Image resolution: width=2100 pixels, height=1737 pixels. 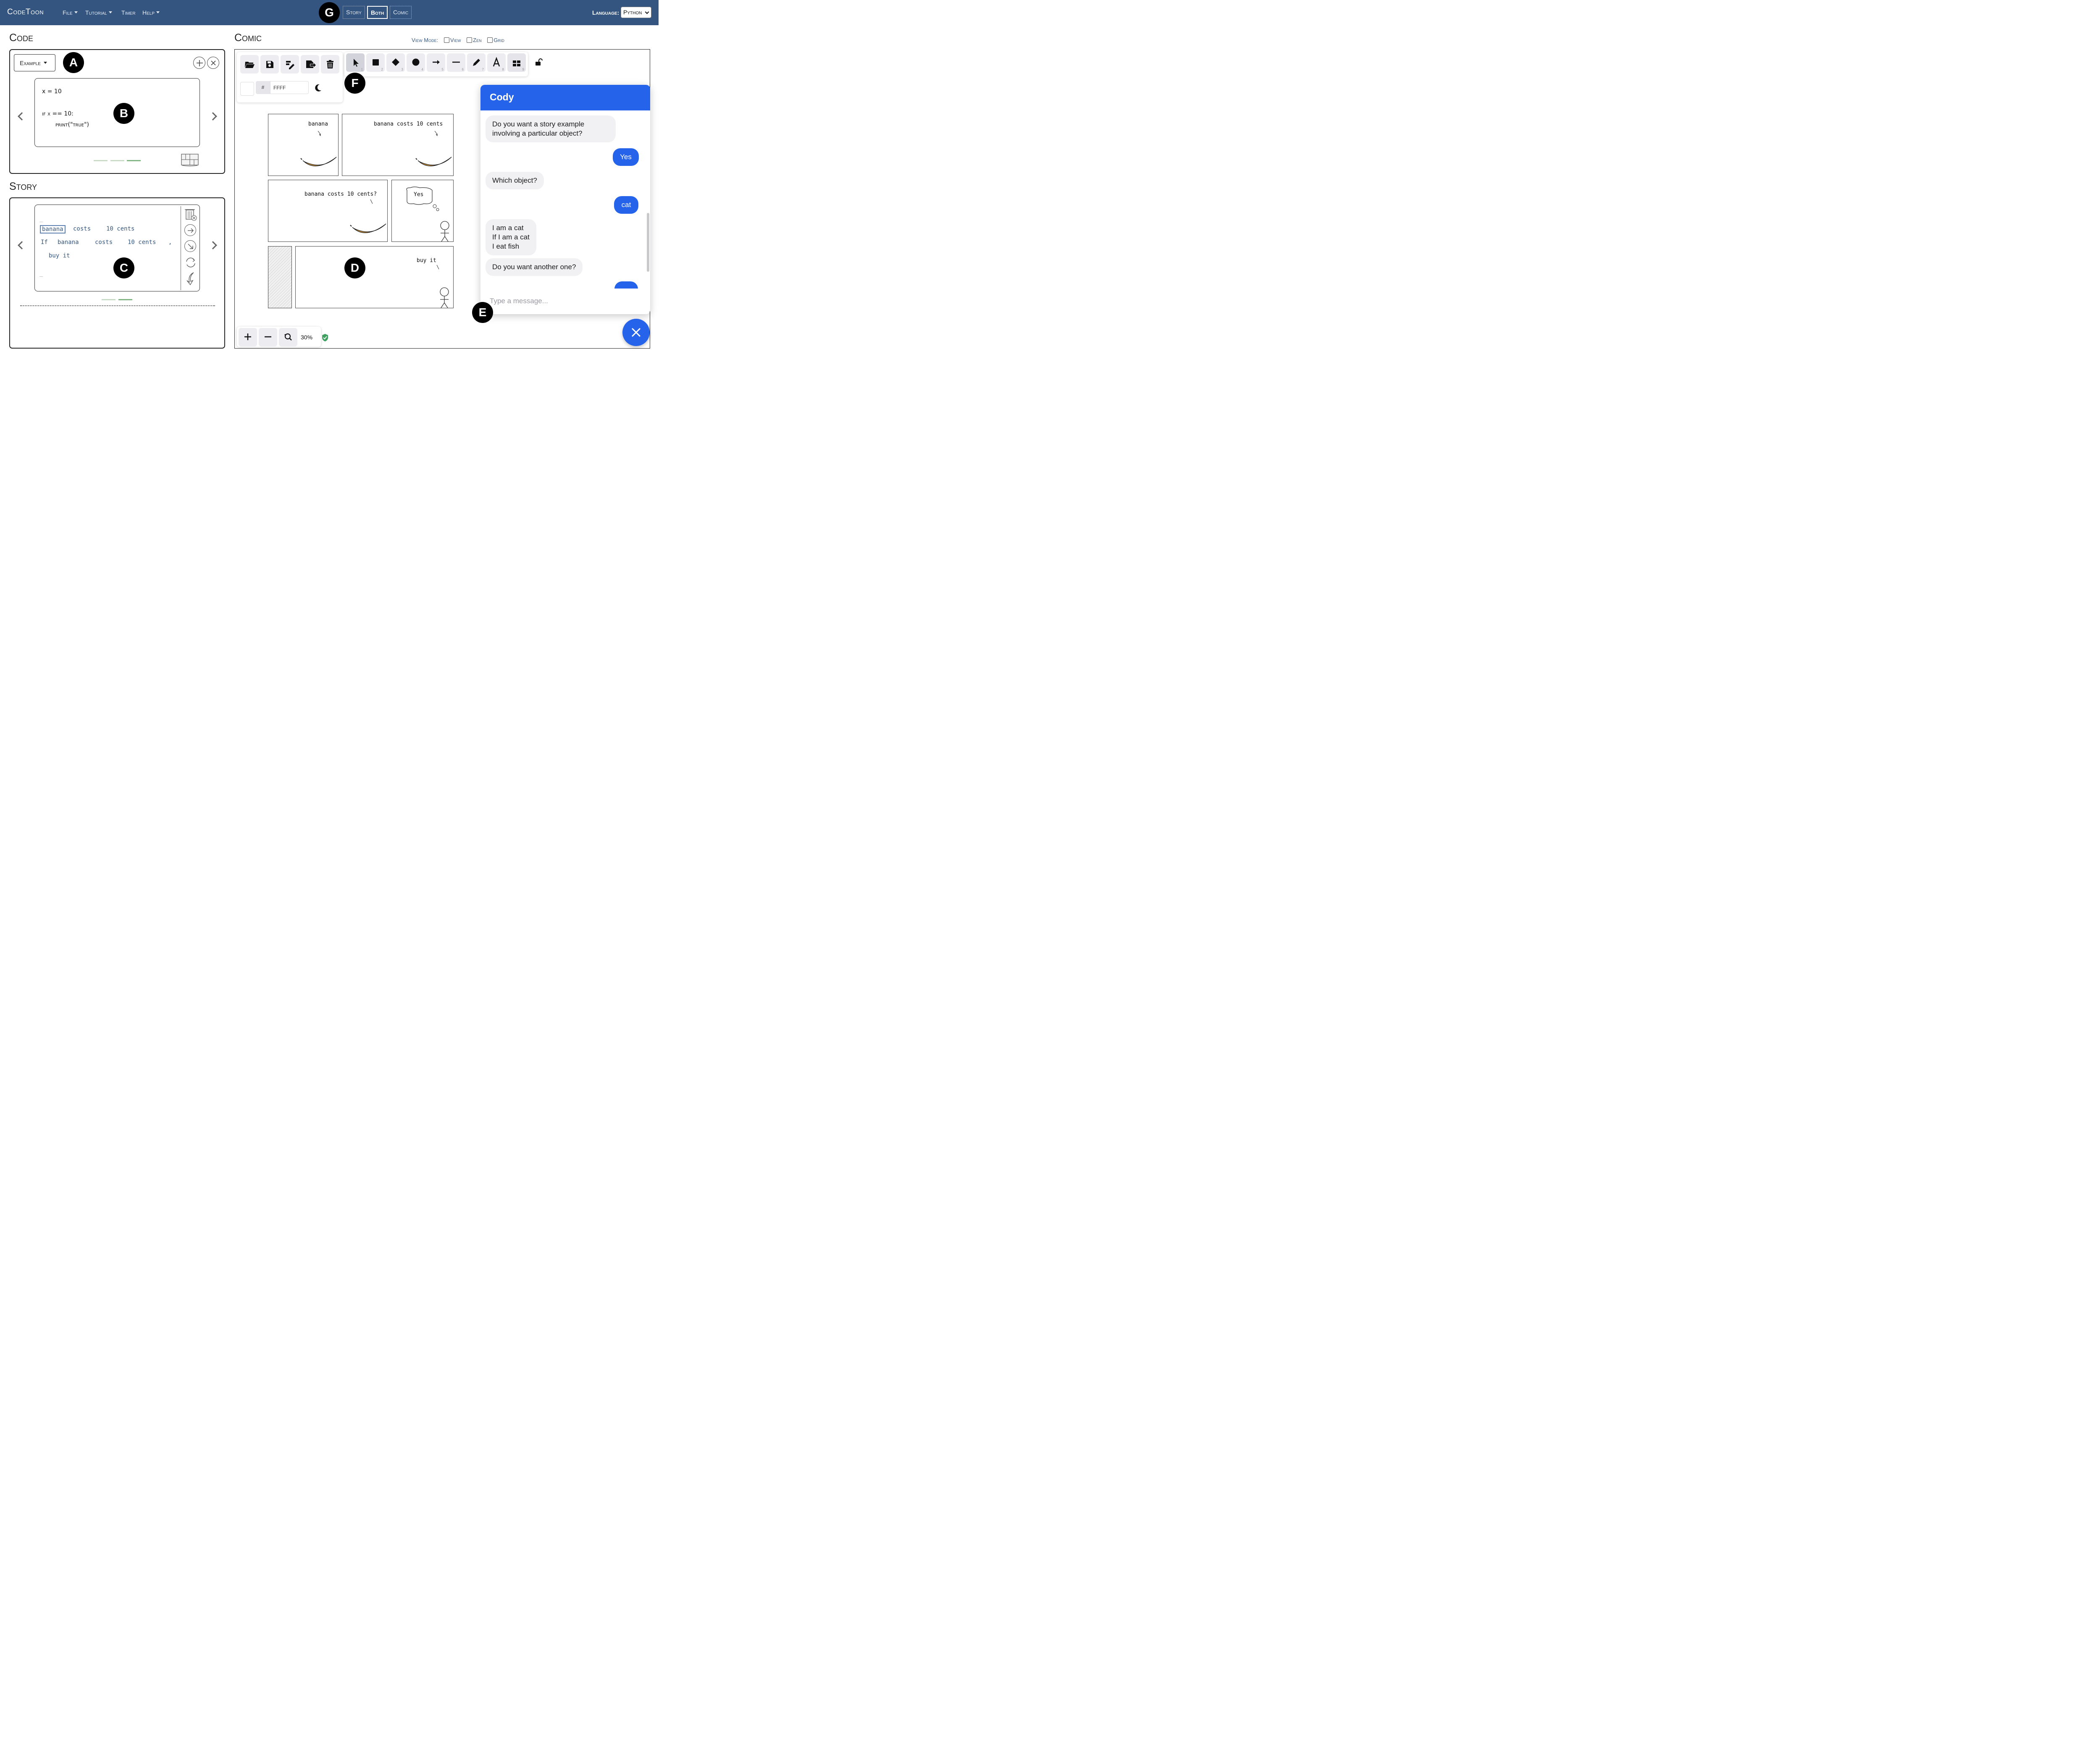 What do you see at coordinates (395, 62) in the screenshot?
I see `diamond-tool: 3` at bounding box center [395, 62].